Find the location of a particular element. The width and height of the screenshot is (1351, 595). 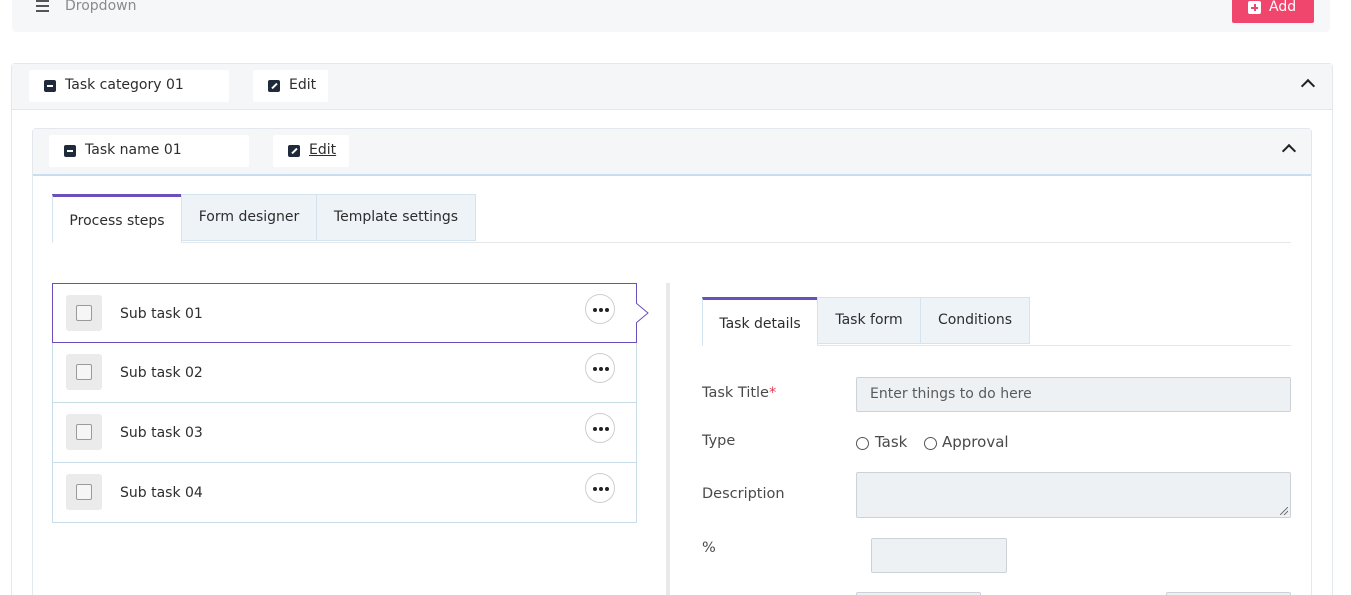

task-header: Task name 01 Edit is located at coordinates (672, 152).